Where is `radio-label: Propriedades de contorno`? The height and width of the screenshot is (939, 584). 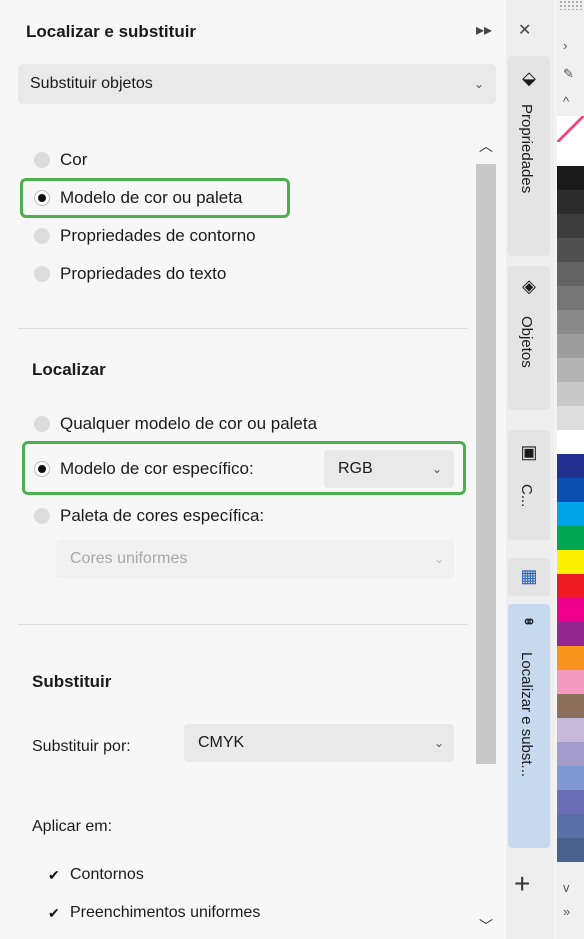
radio-label: Propriedades de contorno is located at coordinates (158, 235).